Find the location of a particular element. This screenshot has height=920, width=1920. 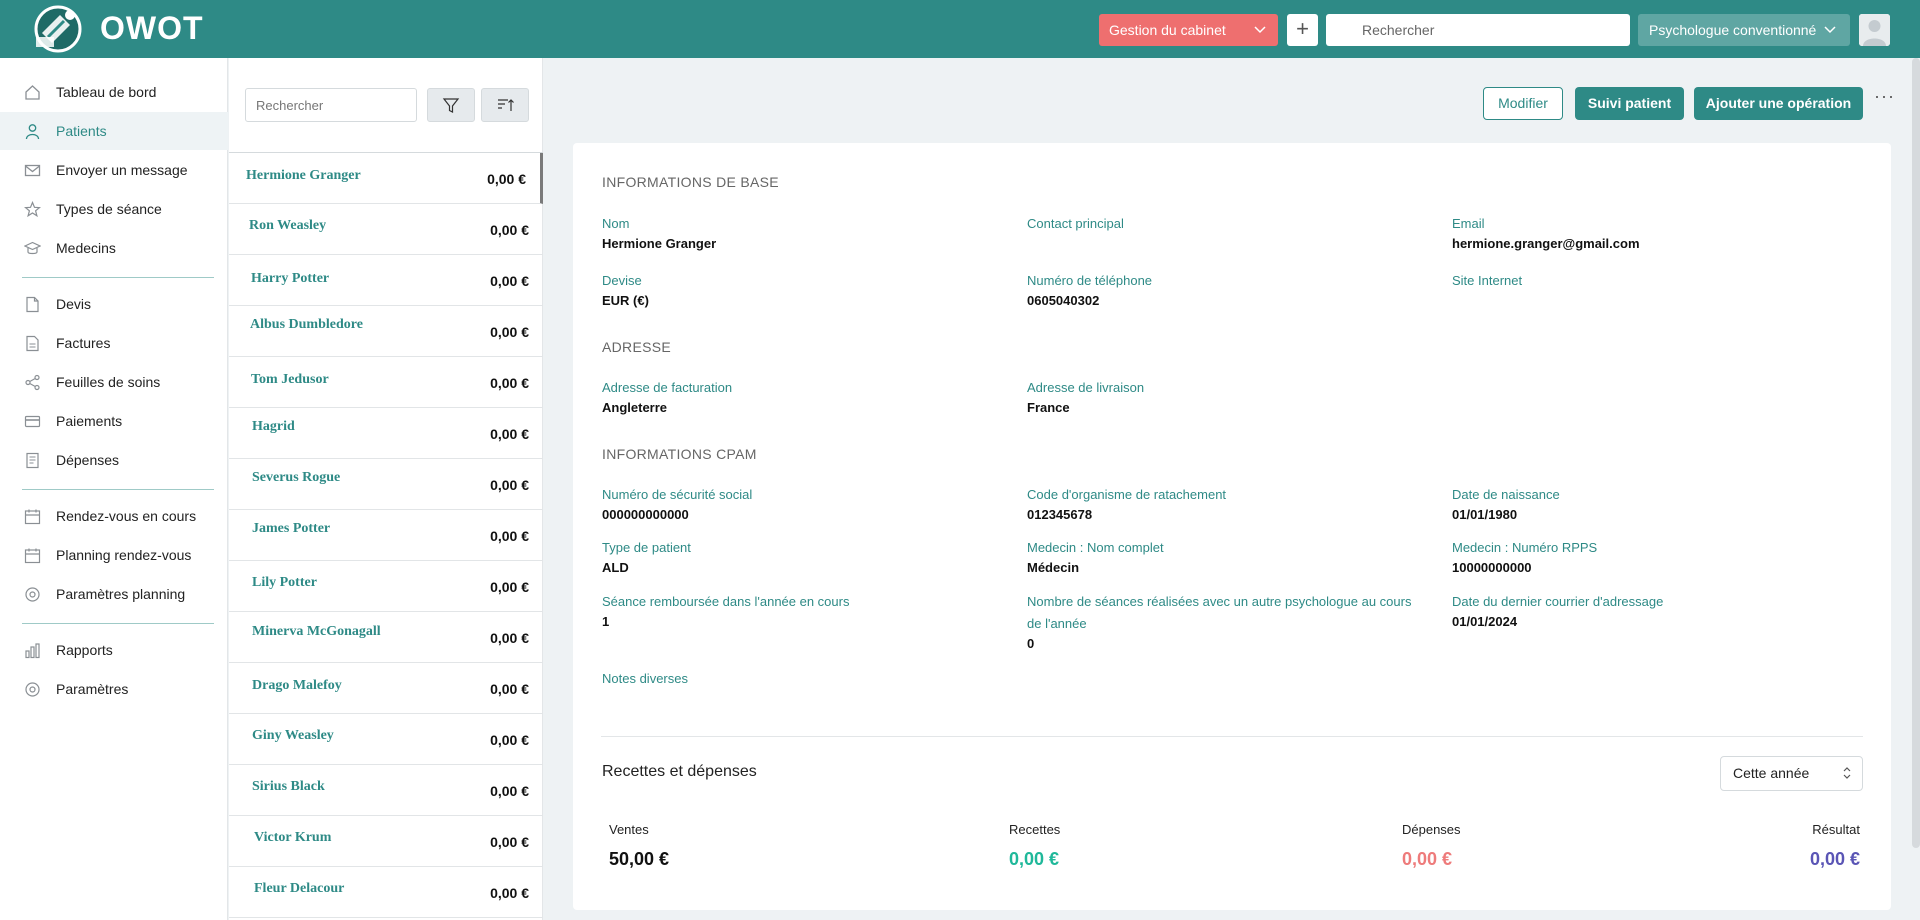

patient-followup-button: Suivi patient is located at coordinates (1629, 103).